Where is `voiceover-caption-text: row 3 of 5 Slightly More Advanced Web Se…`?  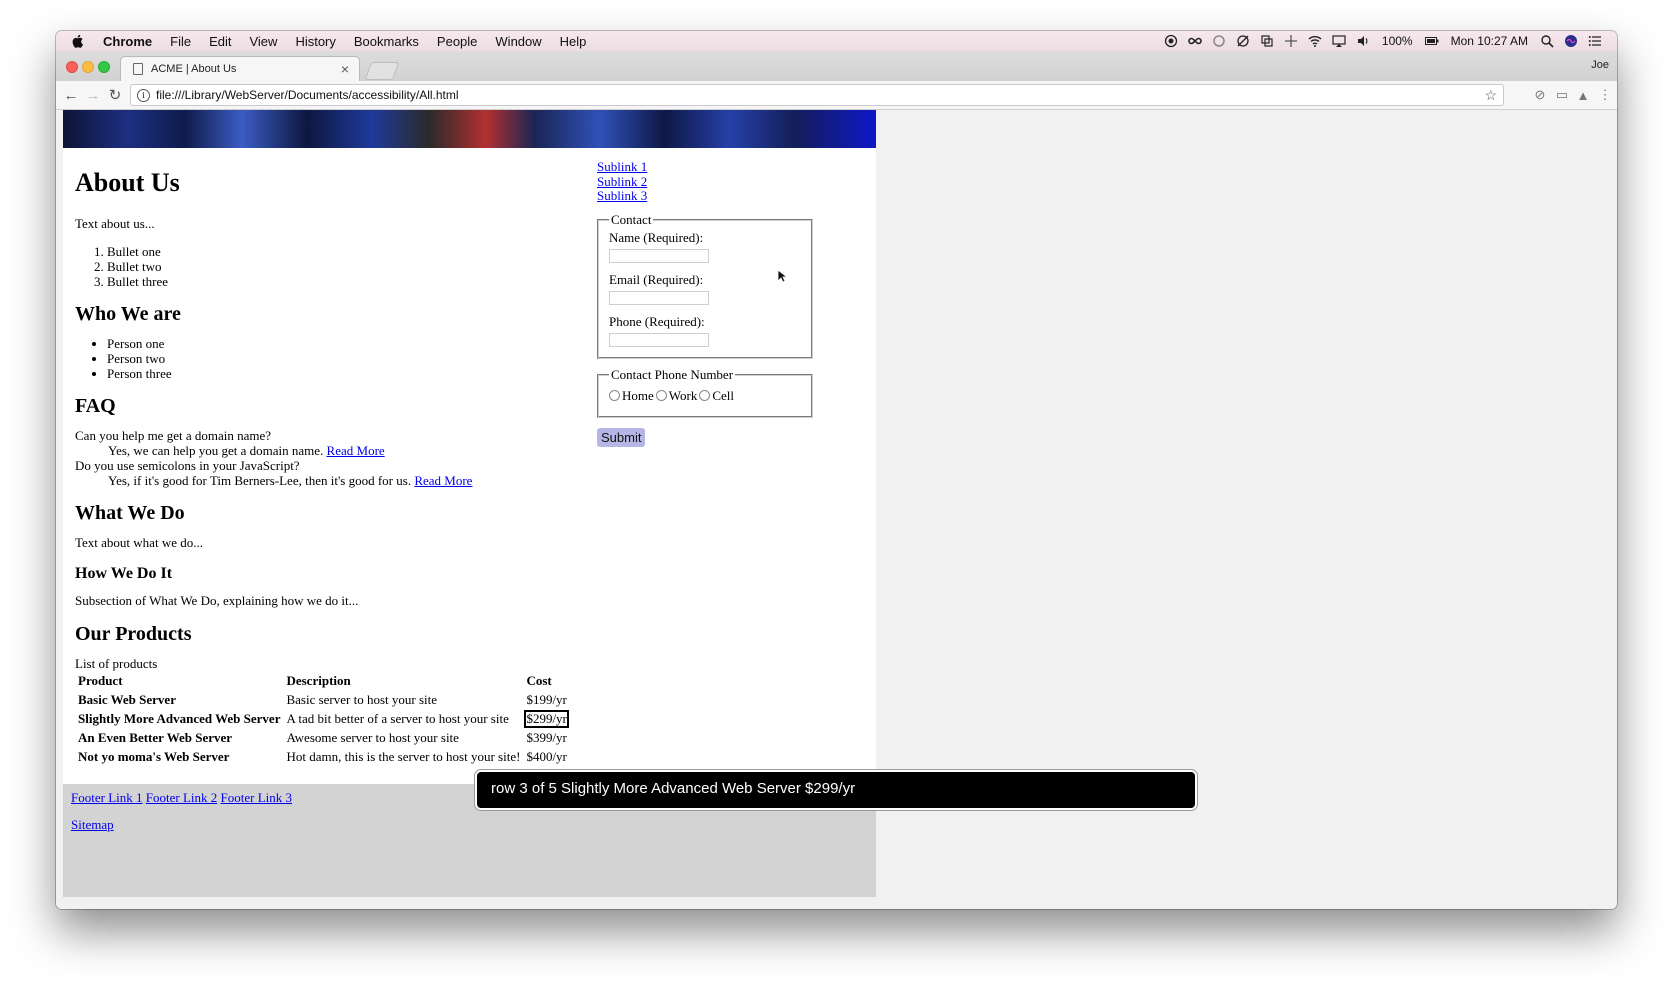 voiceover-caption-text: row 3 of 5 Slightly More Advanced Web Se… is located at coordinates (673, 788).